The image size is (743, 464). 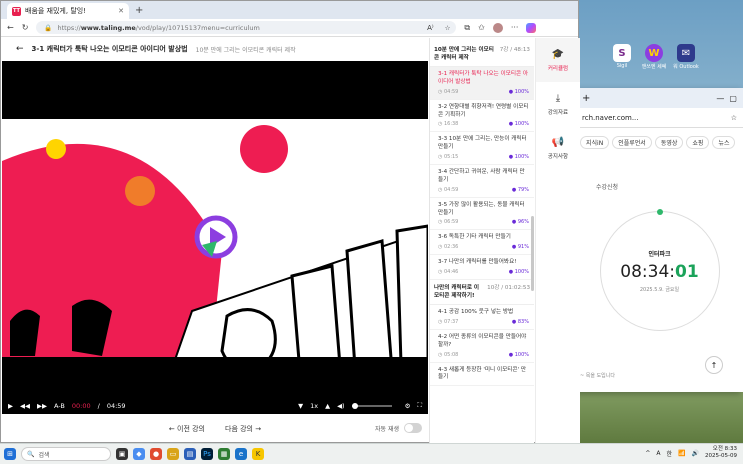 What do you see at coordinates (482, 268) in the screenshot?
I see `lesson-item: 3-7 나만의 캐릭터를 만들어봐요! ◷ 04:46 ● 100%` at bounding box center [482, 268].